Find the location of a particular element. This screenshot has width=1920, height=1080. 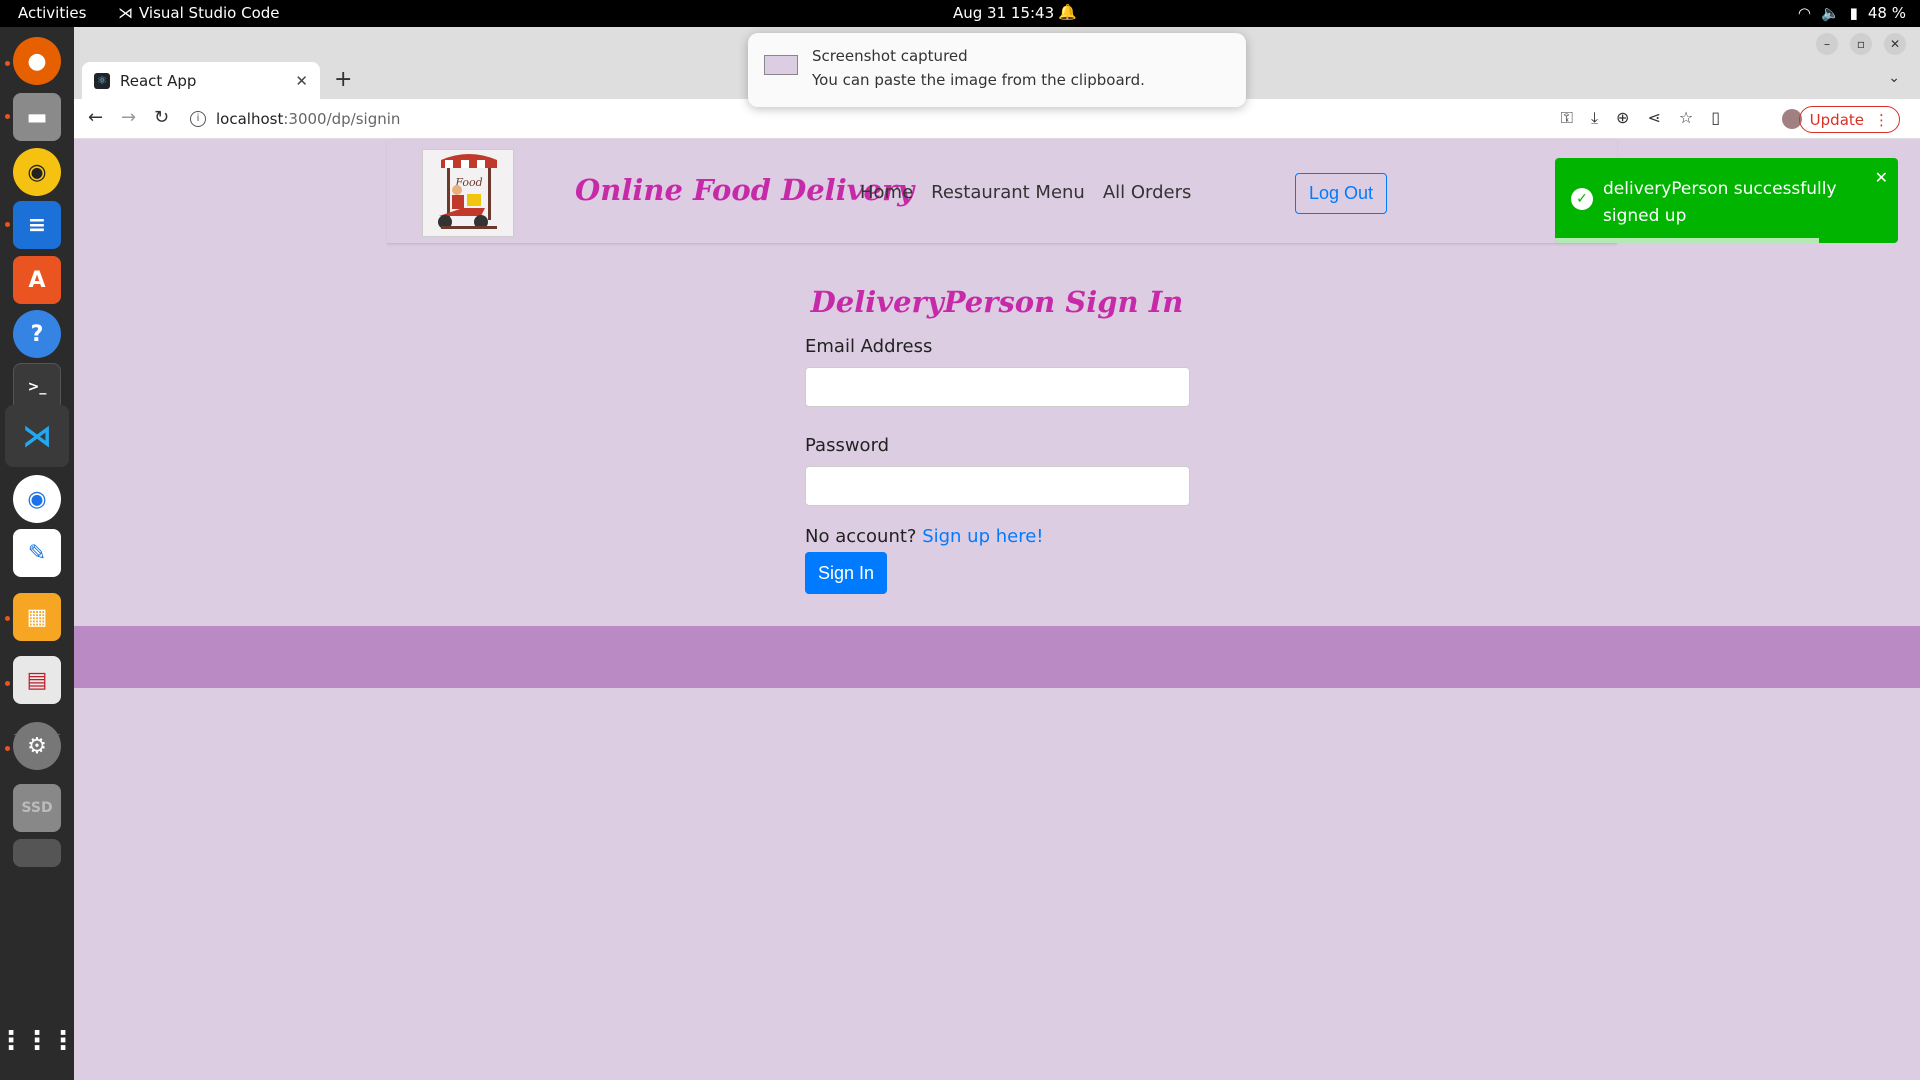

chrome-icon: ◉ is located at coordinates (37, 499).